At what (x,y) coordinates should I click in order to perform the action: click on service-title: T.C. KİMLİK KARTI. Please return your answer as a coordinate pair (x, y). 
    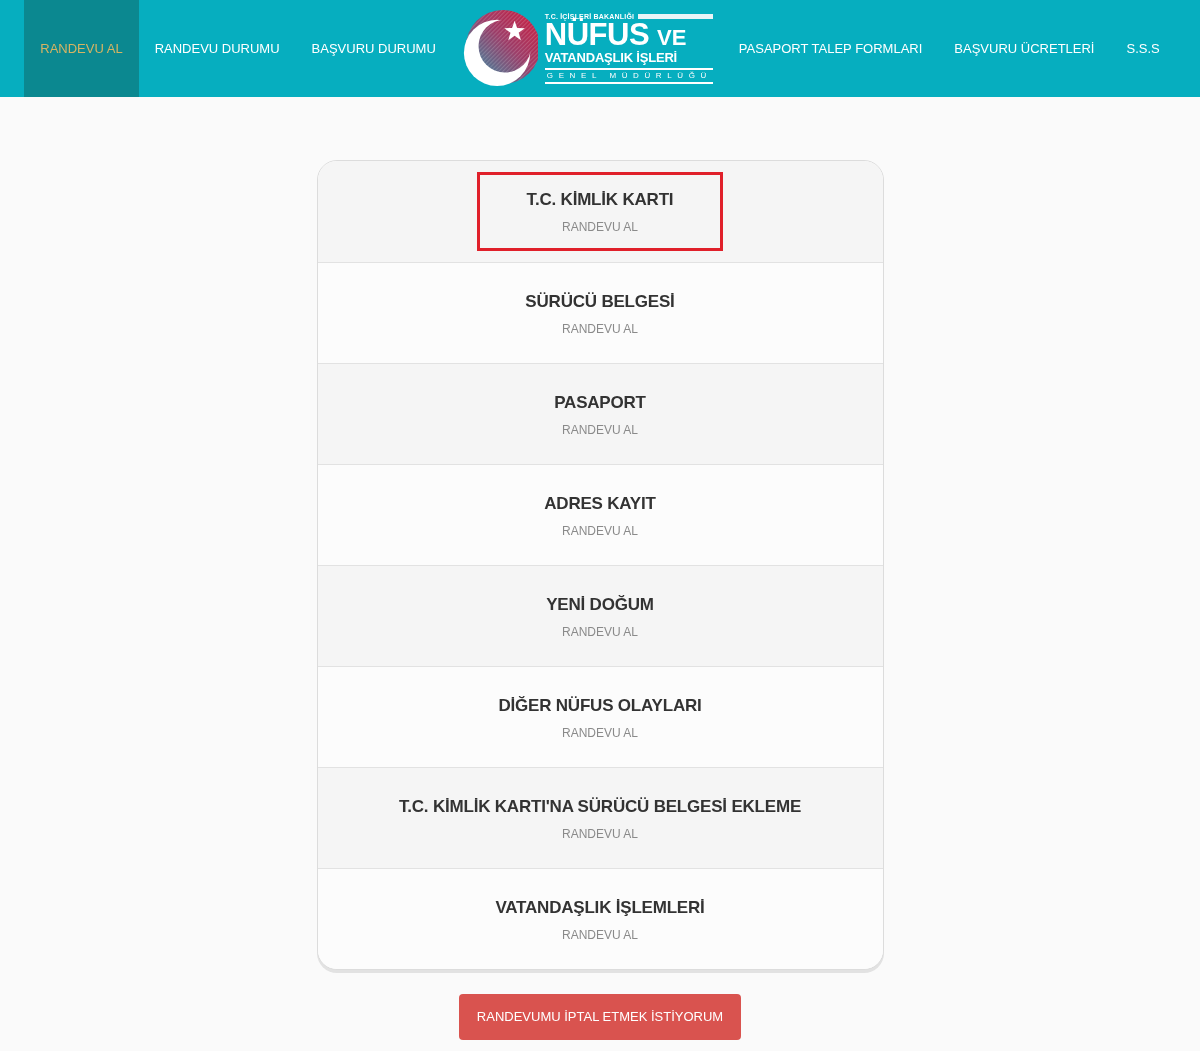
    Looking at the image, I should click on (600, 200).